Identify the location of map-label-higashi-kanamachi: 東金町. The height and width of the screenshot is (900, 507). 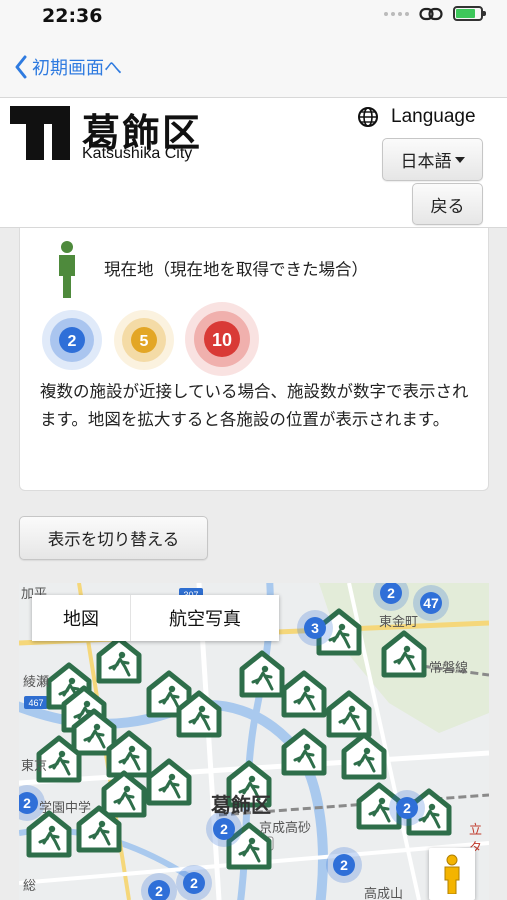
(399, 622).